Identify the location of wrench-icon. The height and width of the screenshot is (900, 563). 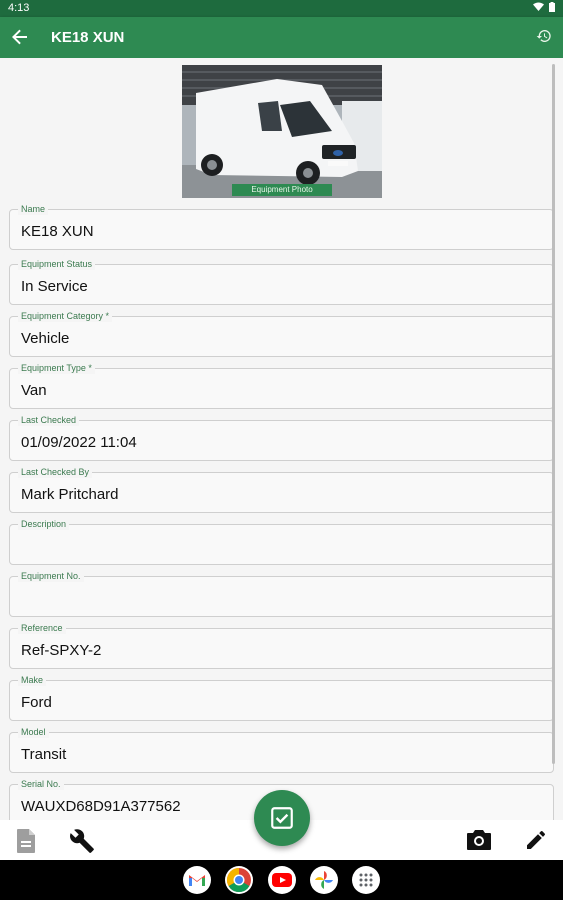
(82, 841).